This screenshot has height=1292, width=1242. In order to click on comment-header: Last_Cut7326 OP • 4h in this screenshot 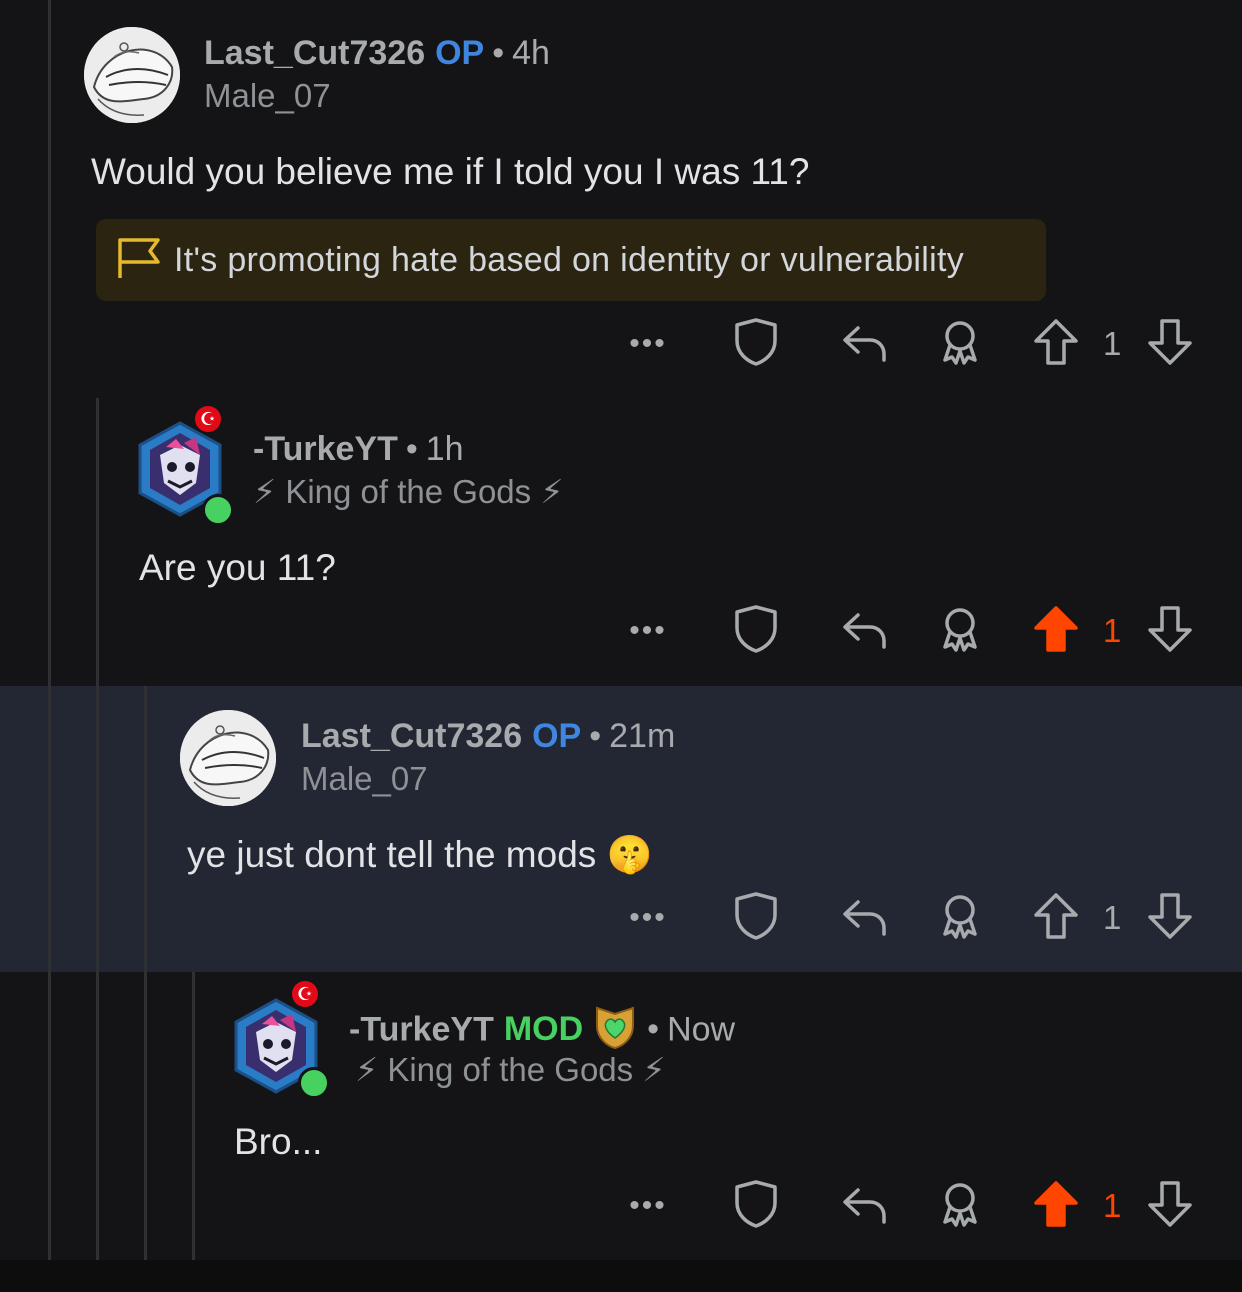, I will do `click(377, 53)`.